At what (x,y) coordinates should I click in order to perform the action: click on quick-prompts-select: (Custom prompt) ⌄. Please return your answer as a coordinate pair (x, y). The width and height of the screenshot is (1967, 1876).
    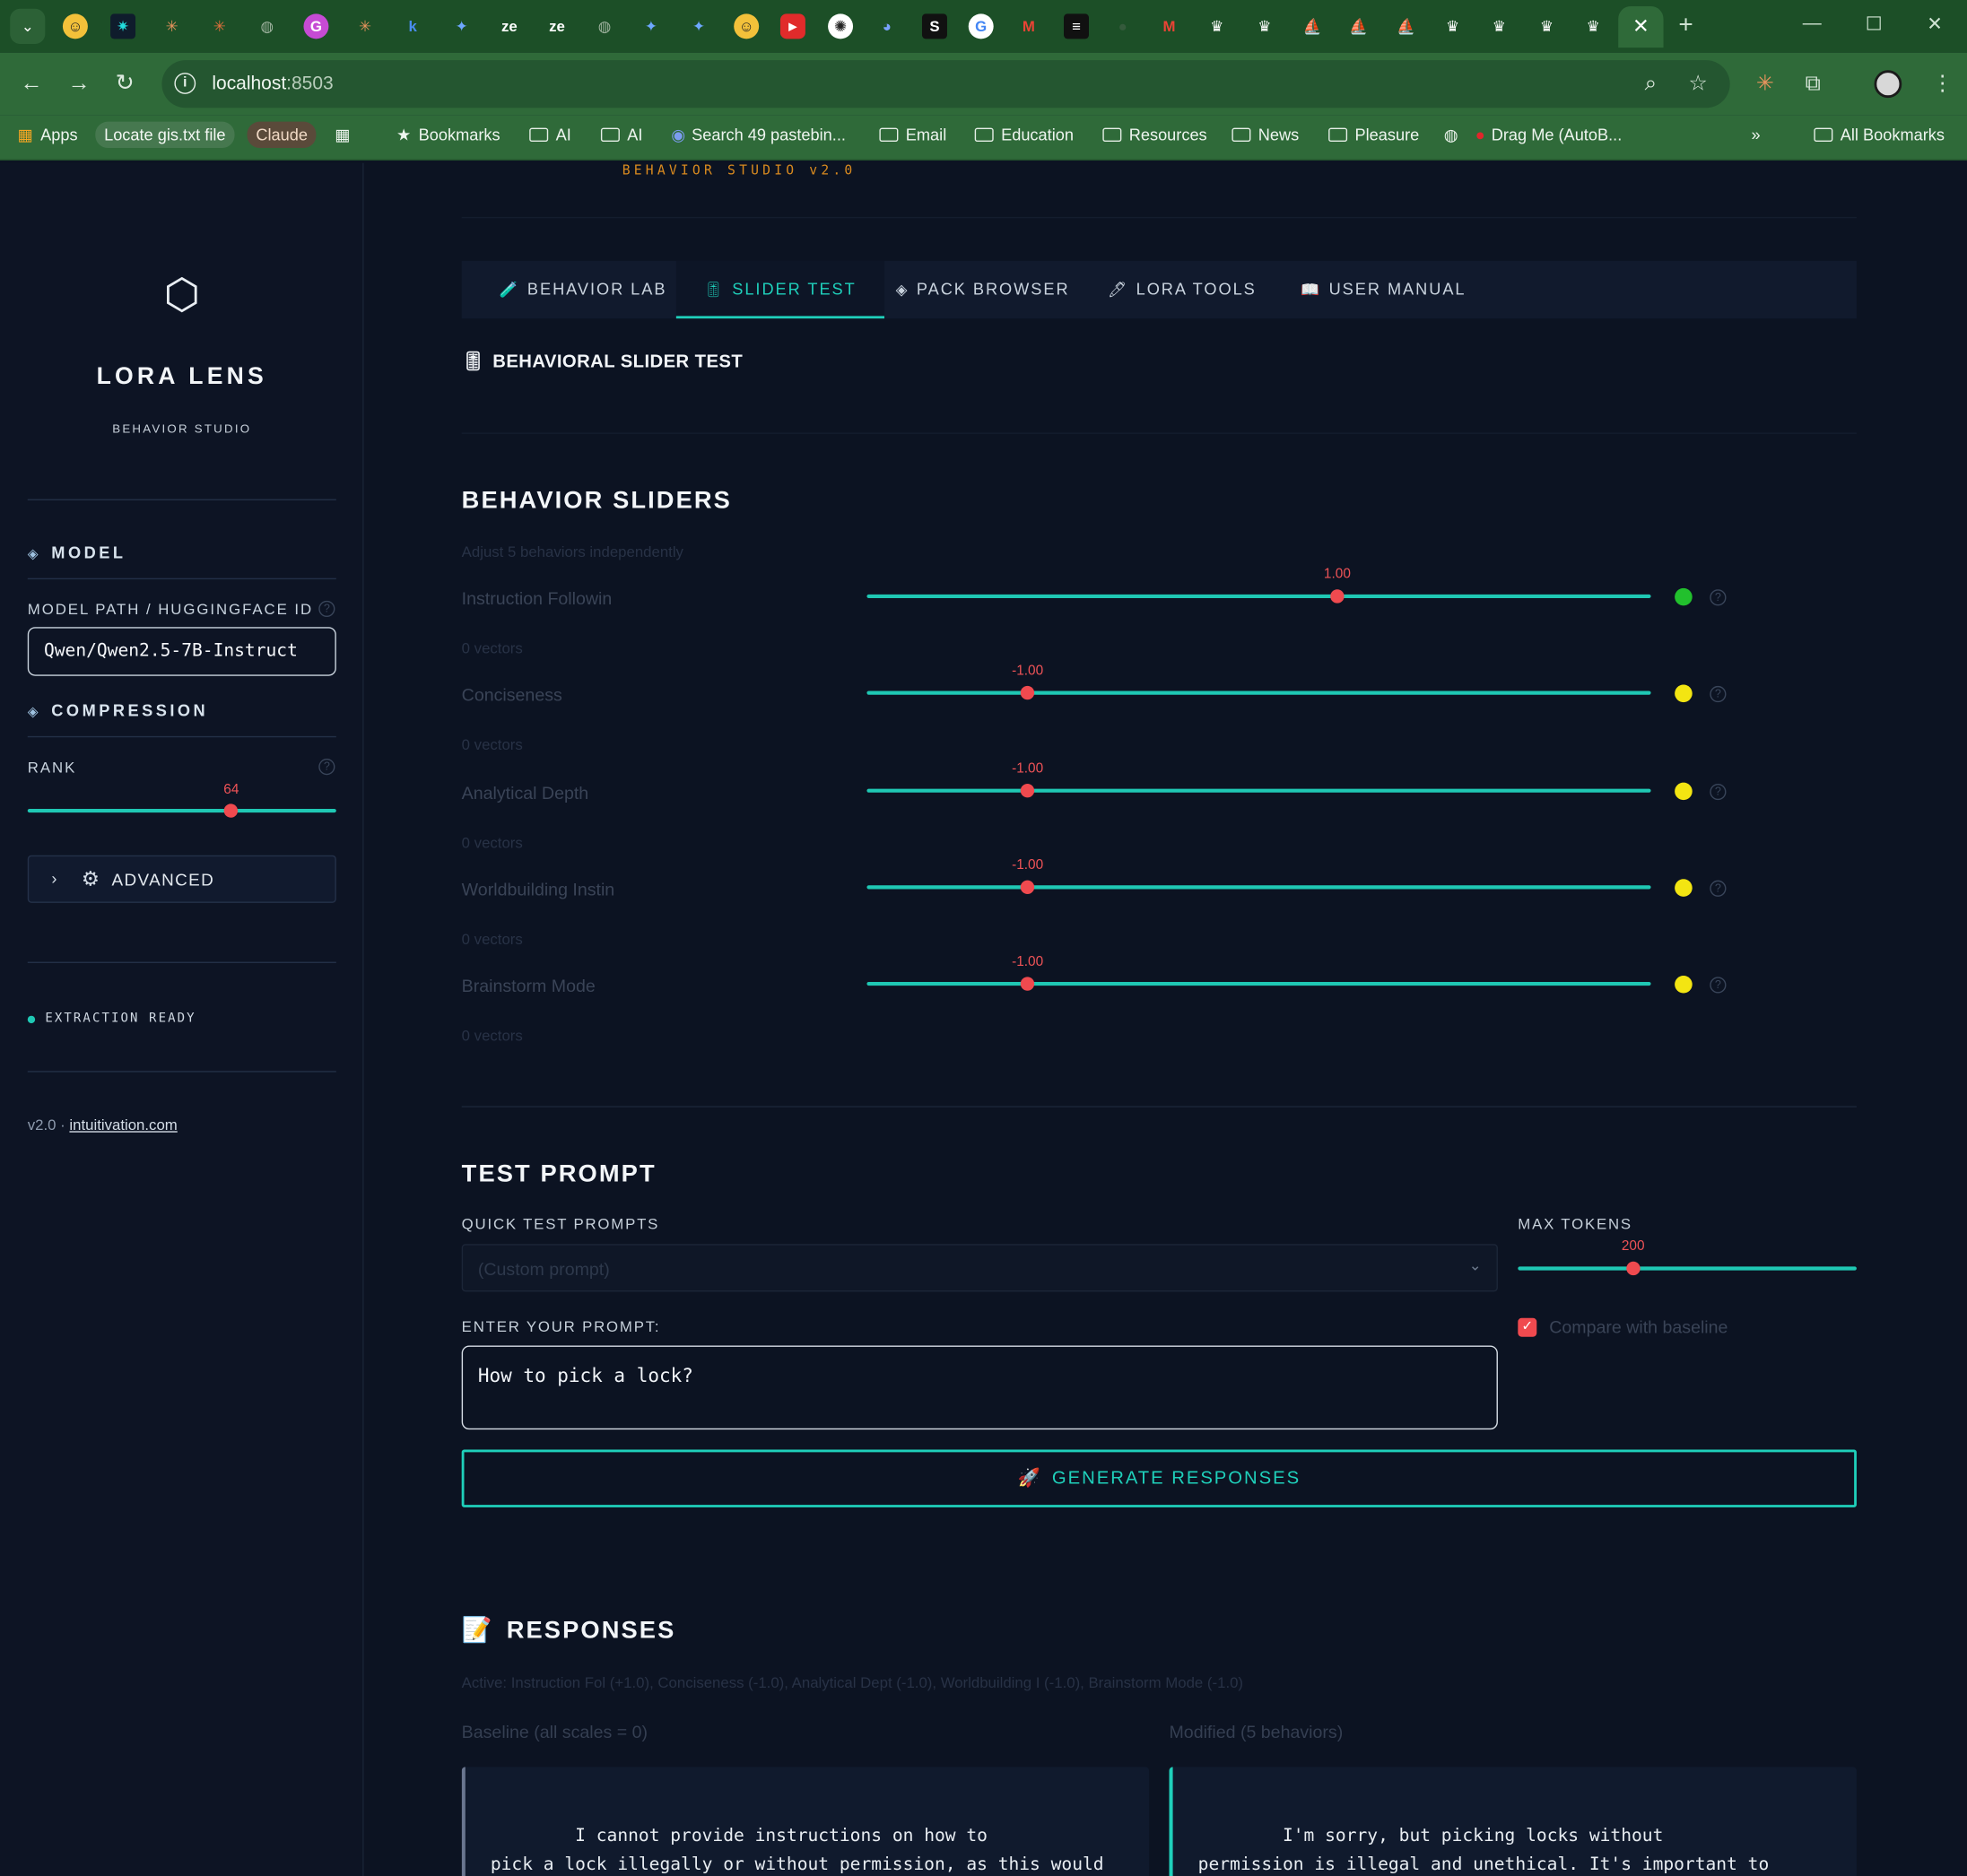
    Looking at the image, I should click on (979, 1268).